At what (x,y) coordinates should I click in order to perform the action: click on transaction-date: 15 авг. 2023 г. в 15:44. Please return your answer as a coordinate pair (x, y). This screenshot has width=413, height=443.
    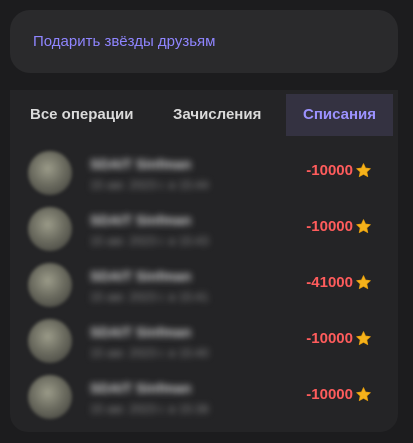
    Looking at the image, I should click on (149, 185).